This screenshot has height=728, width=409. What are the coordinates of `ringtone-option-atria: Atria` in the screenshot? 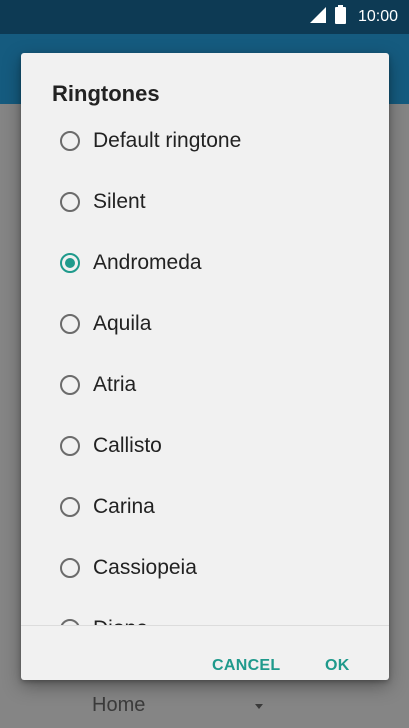 It's located at (205, 386).